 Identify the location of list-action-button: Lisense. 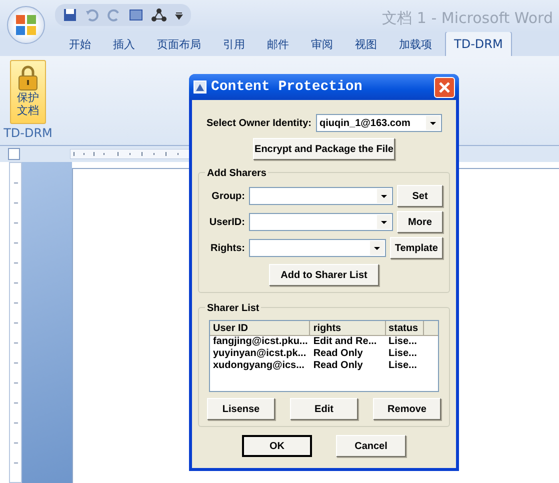
(241, 409).